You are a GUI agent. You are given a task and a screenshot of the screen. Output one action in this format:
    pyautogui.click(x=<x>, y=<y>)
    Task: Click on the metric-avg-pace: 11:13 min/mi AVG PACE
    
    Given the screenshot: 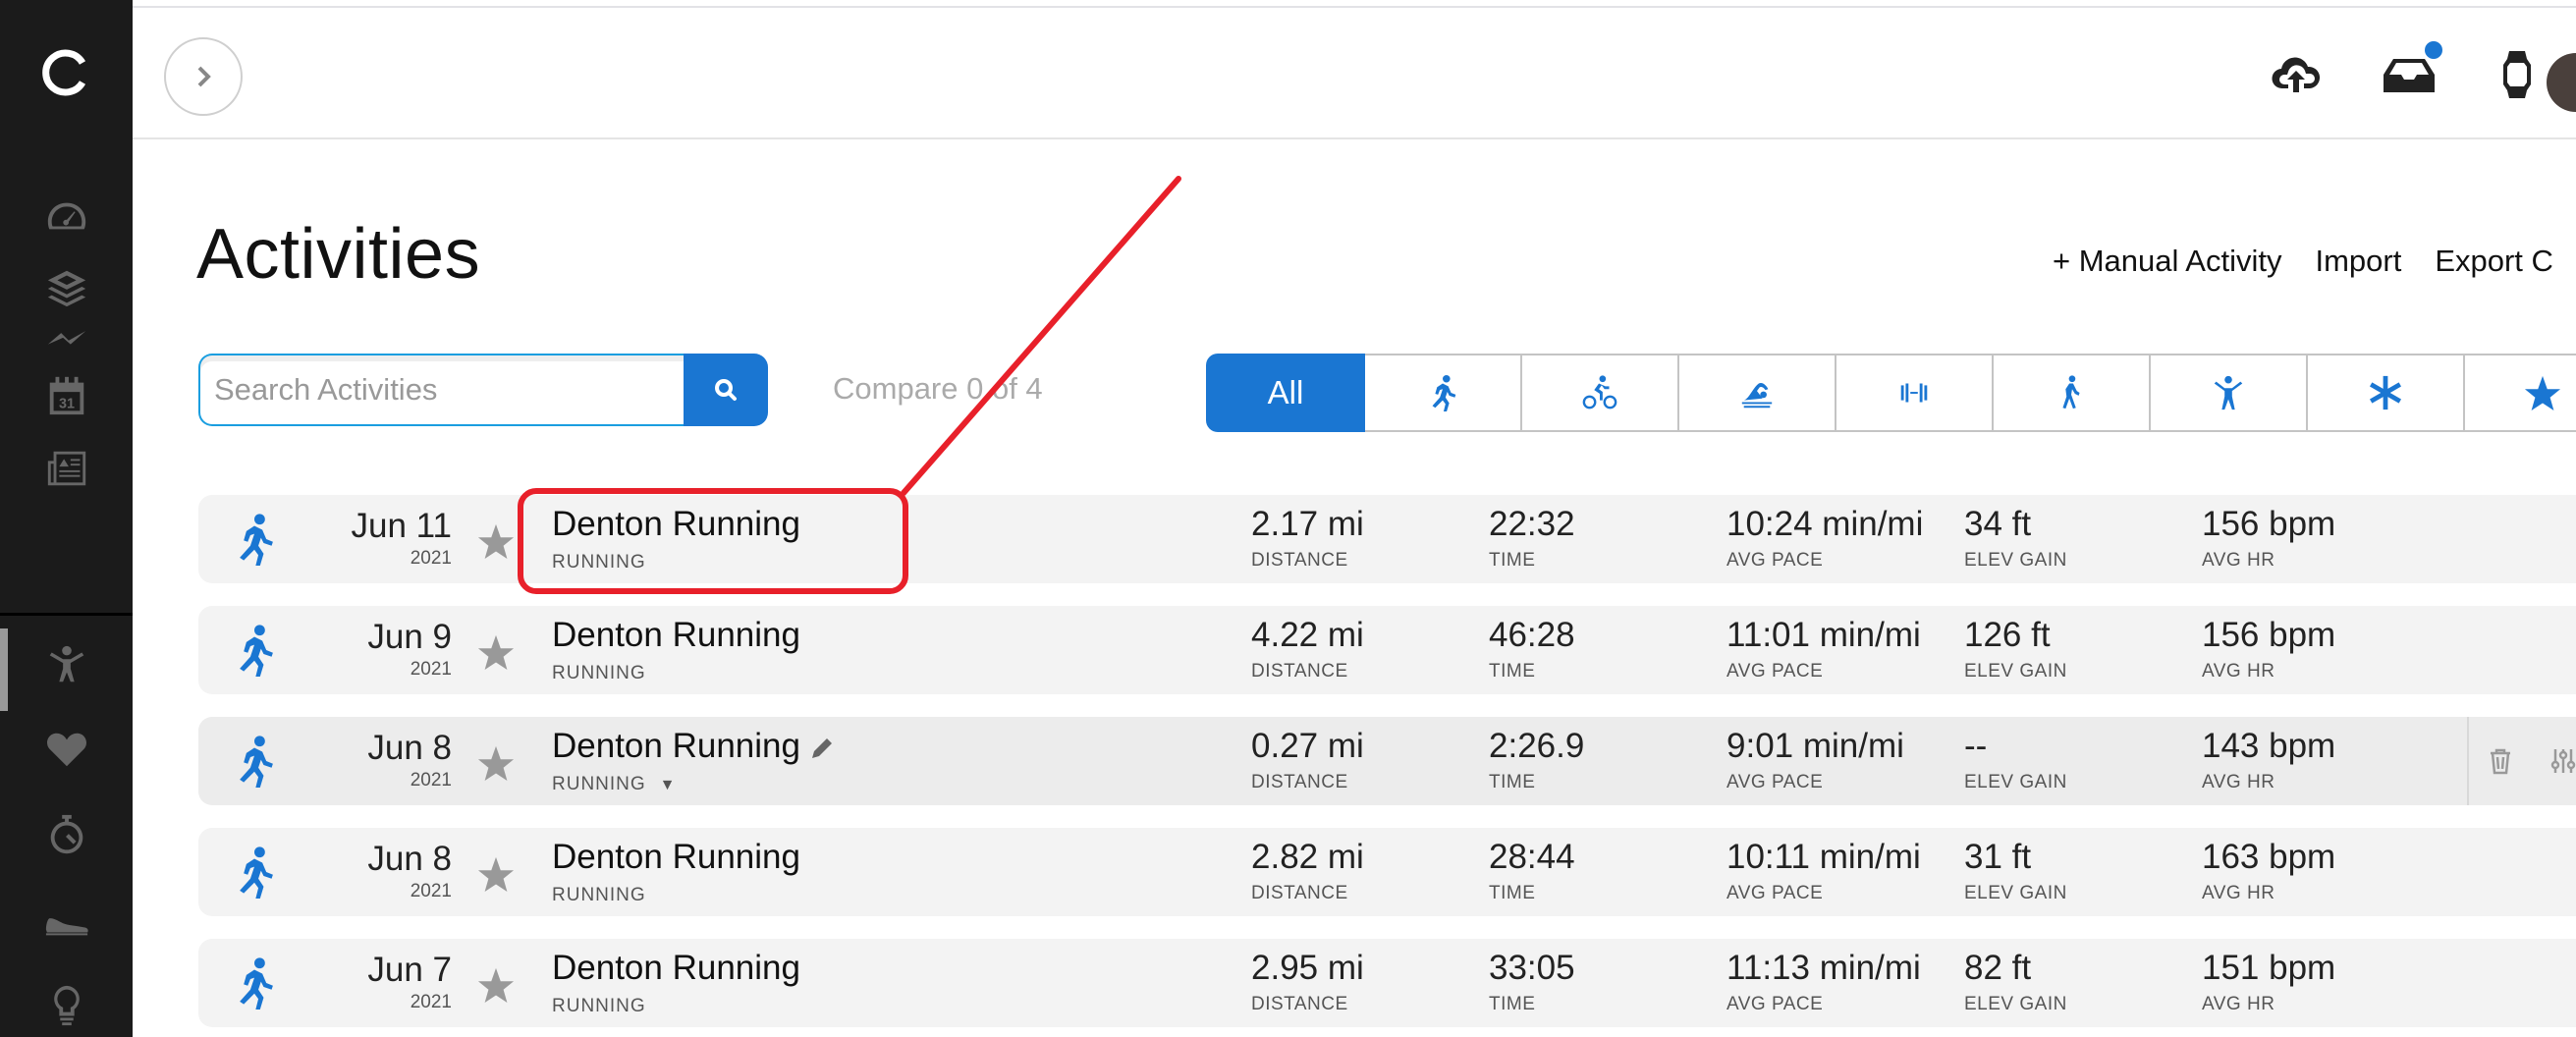 What is the action you would take?
    pyautogui.click(x=1824, y=982)
    